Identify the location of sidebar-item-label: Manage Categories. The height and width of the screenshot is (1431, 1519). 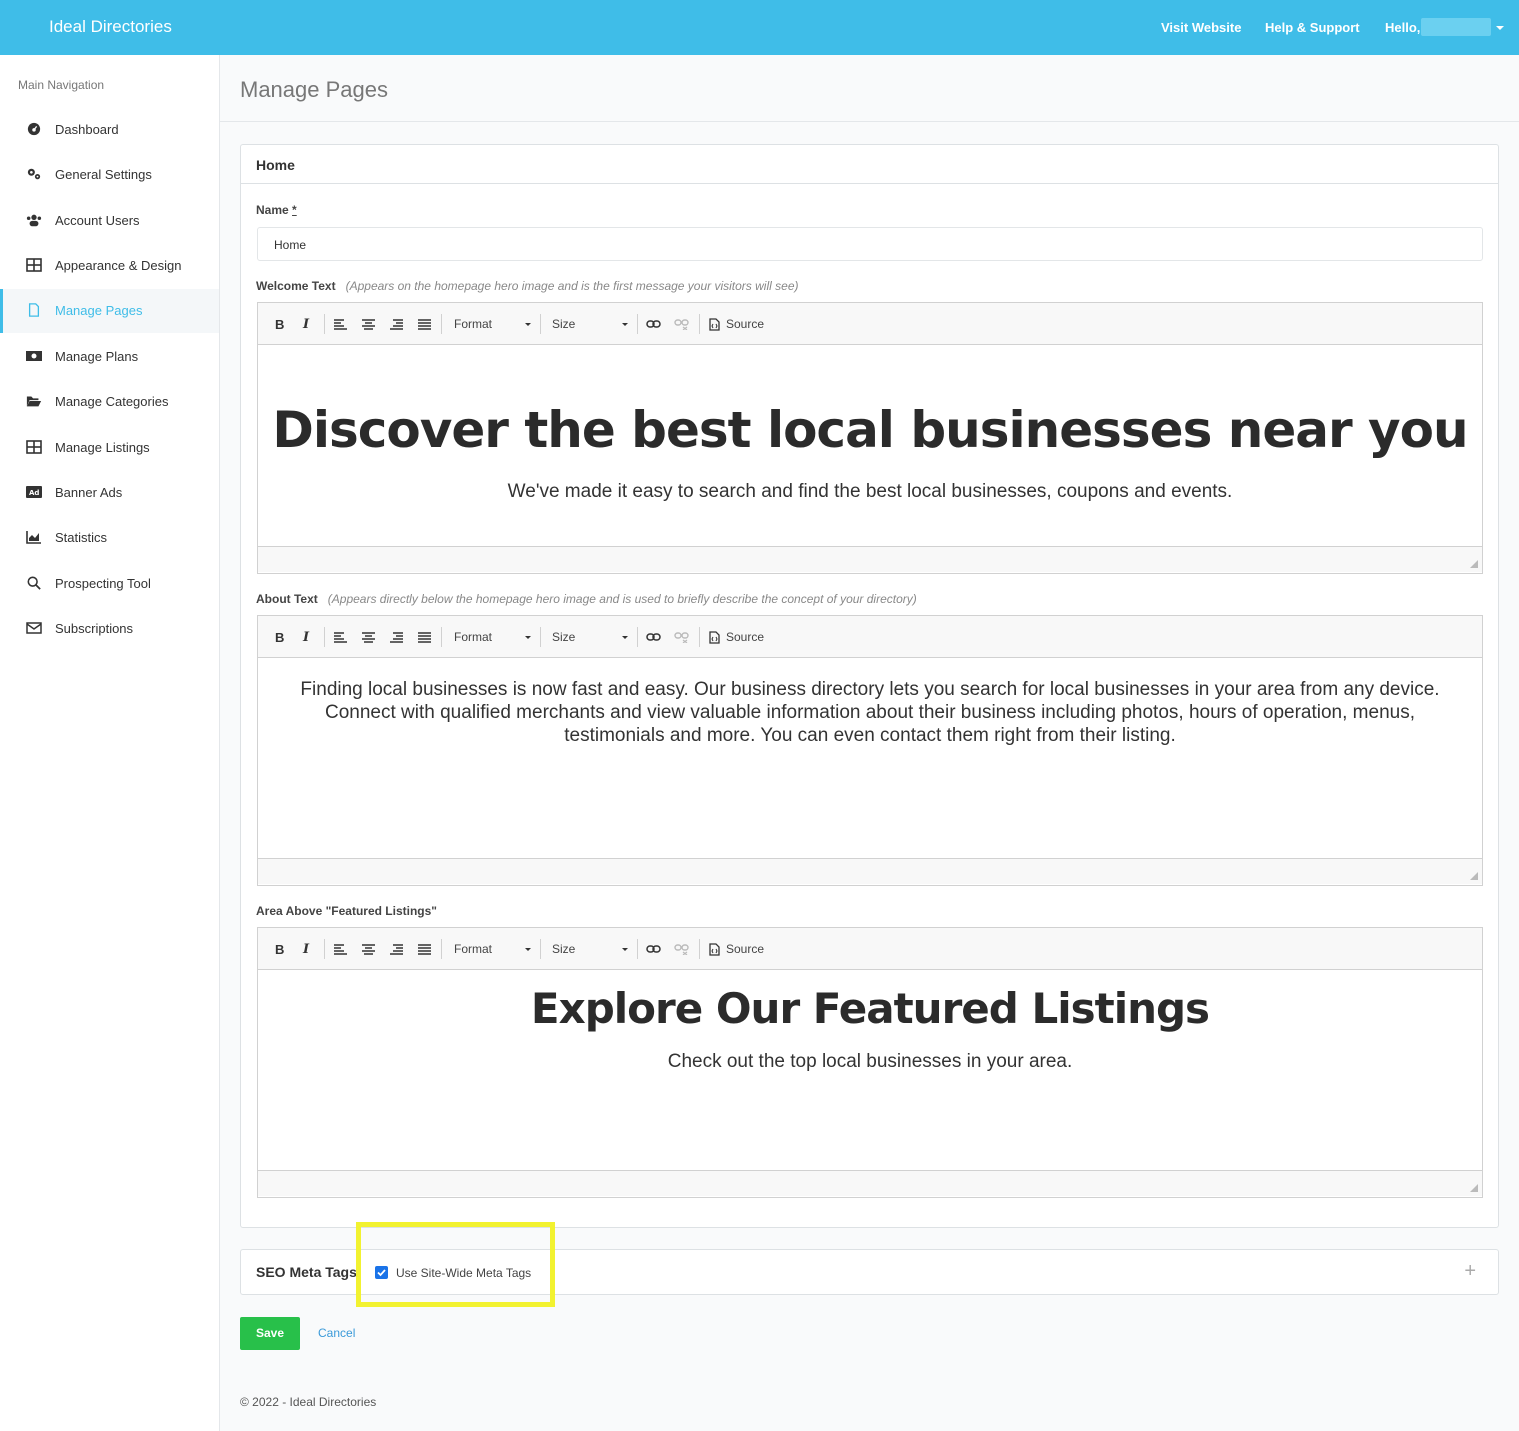
(112, 401).